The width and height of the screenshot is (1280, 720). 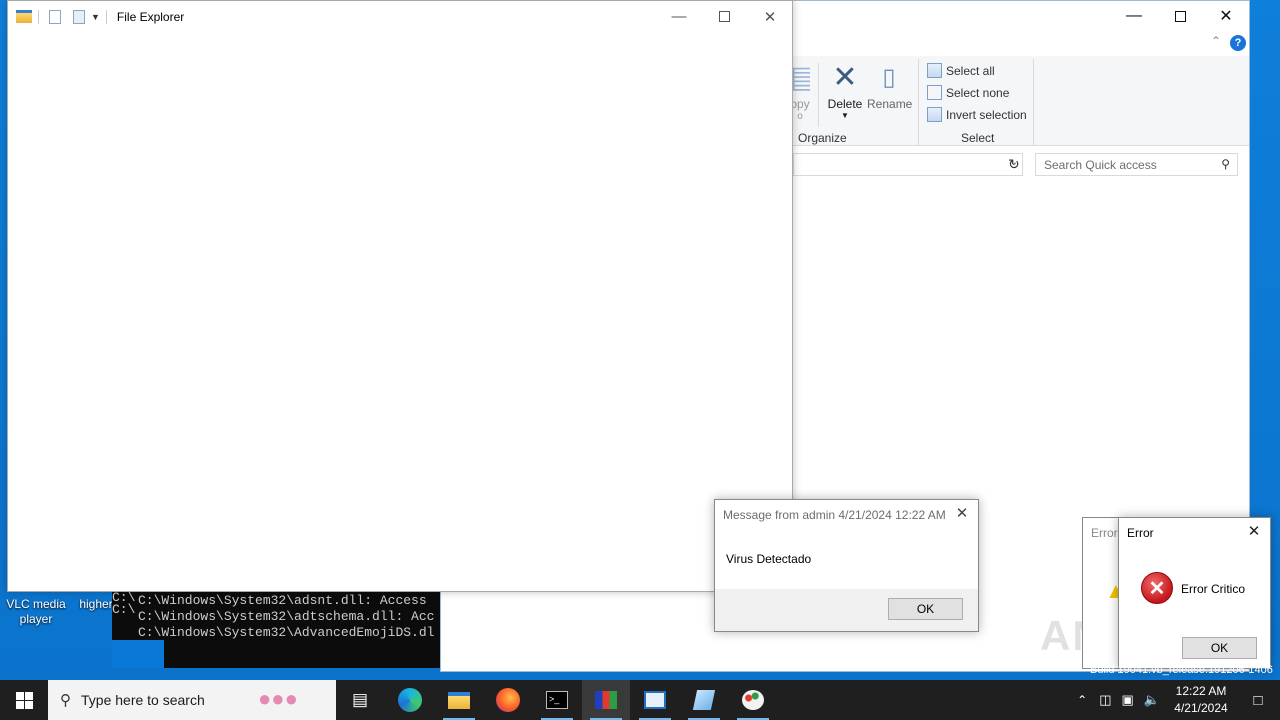 I want to click on system-tray: ⌃ ◫ ▣ 🔈 12:22 AM 4/21/2024 □, so click(x=1178, y=700).